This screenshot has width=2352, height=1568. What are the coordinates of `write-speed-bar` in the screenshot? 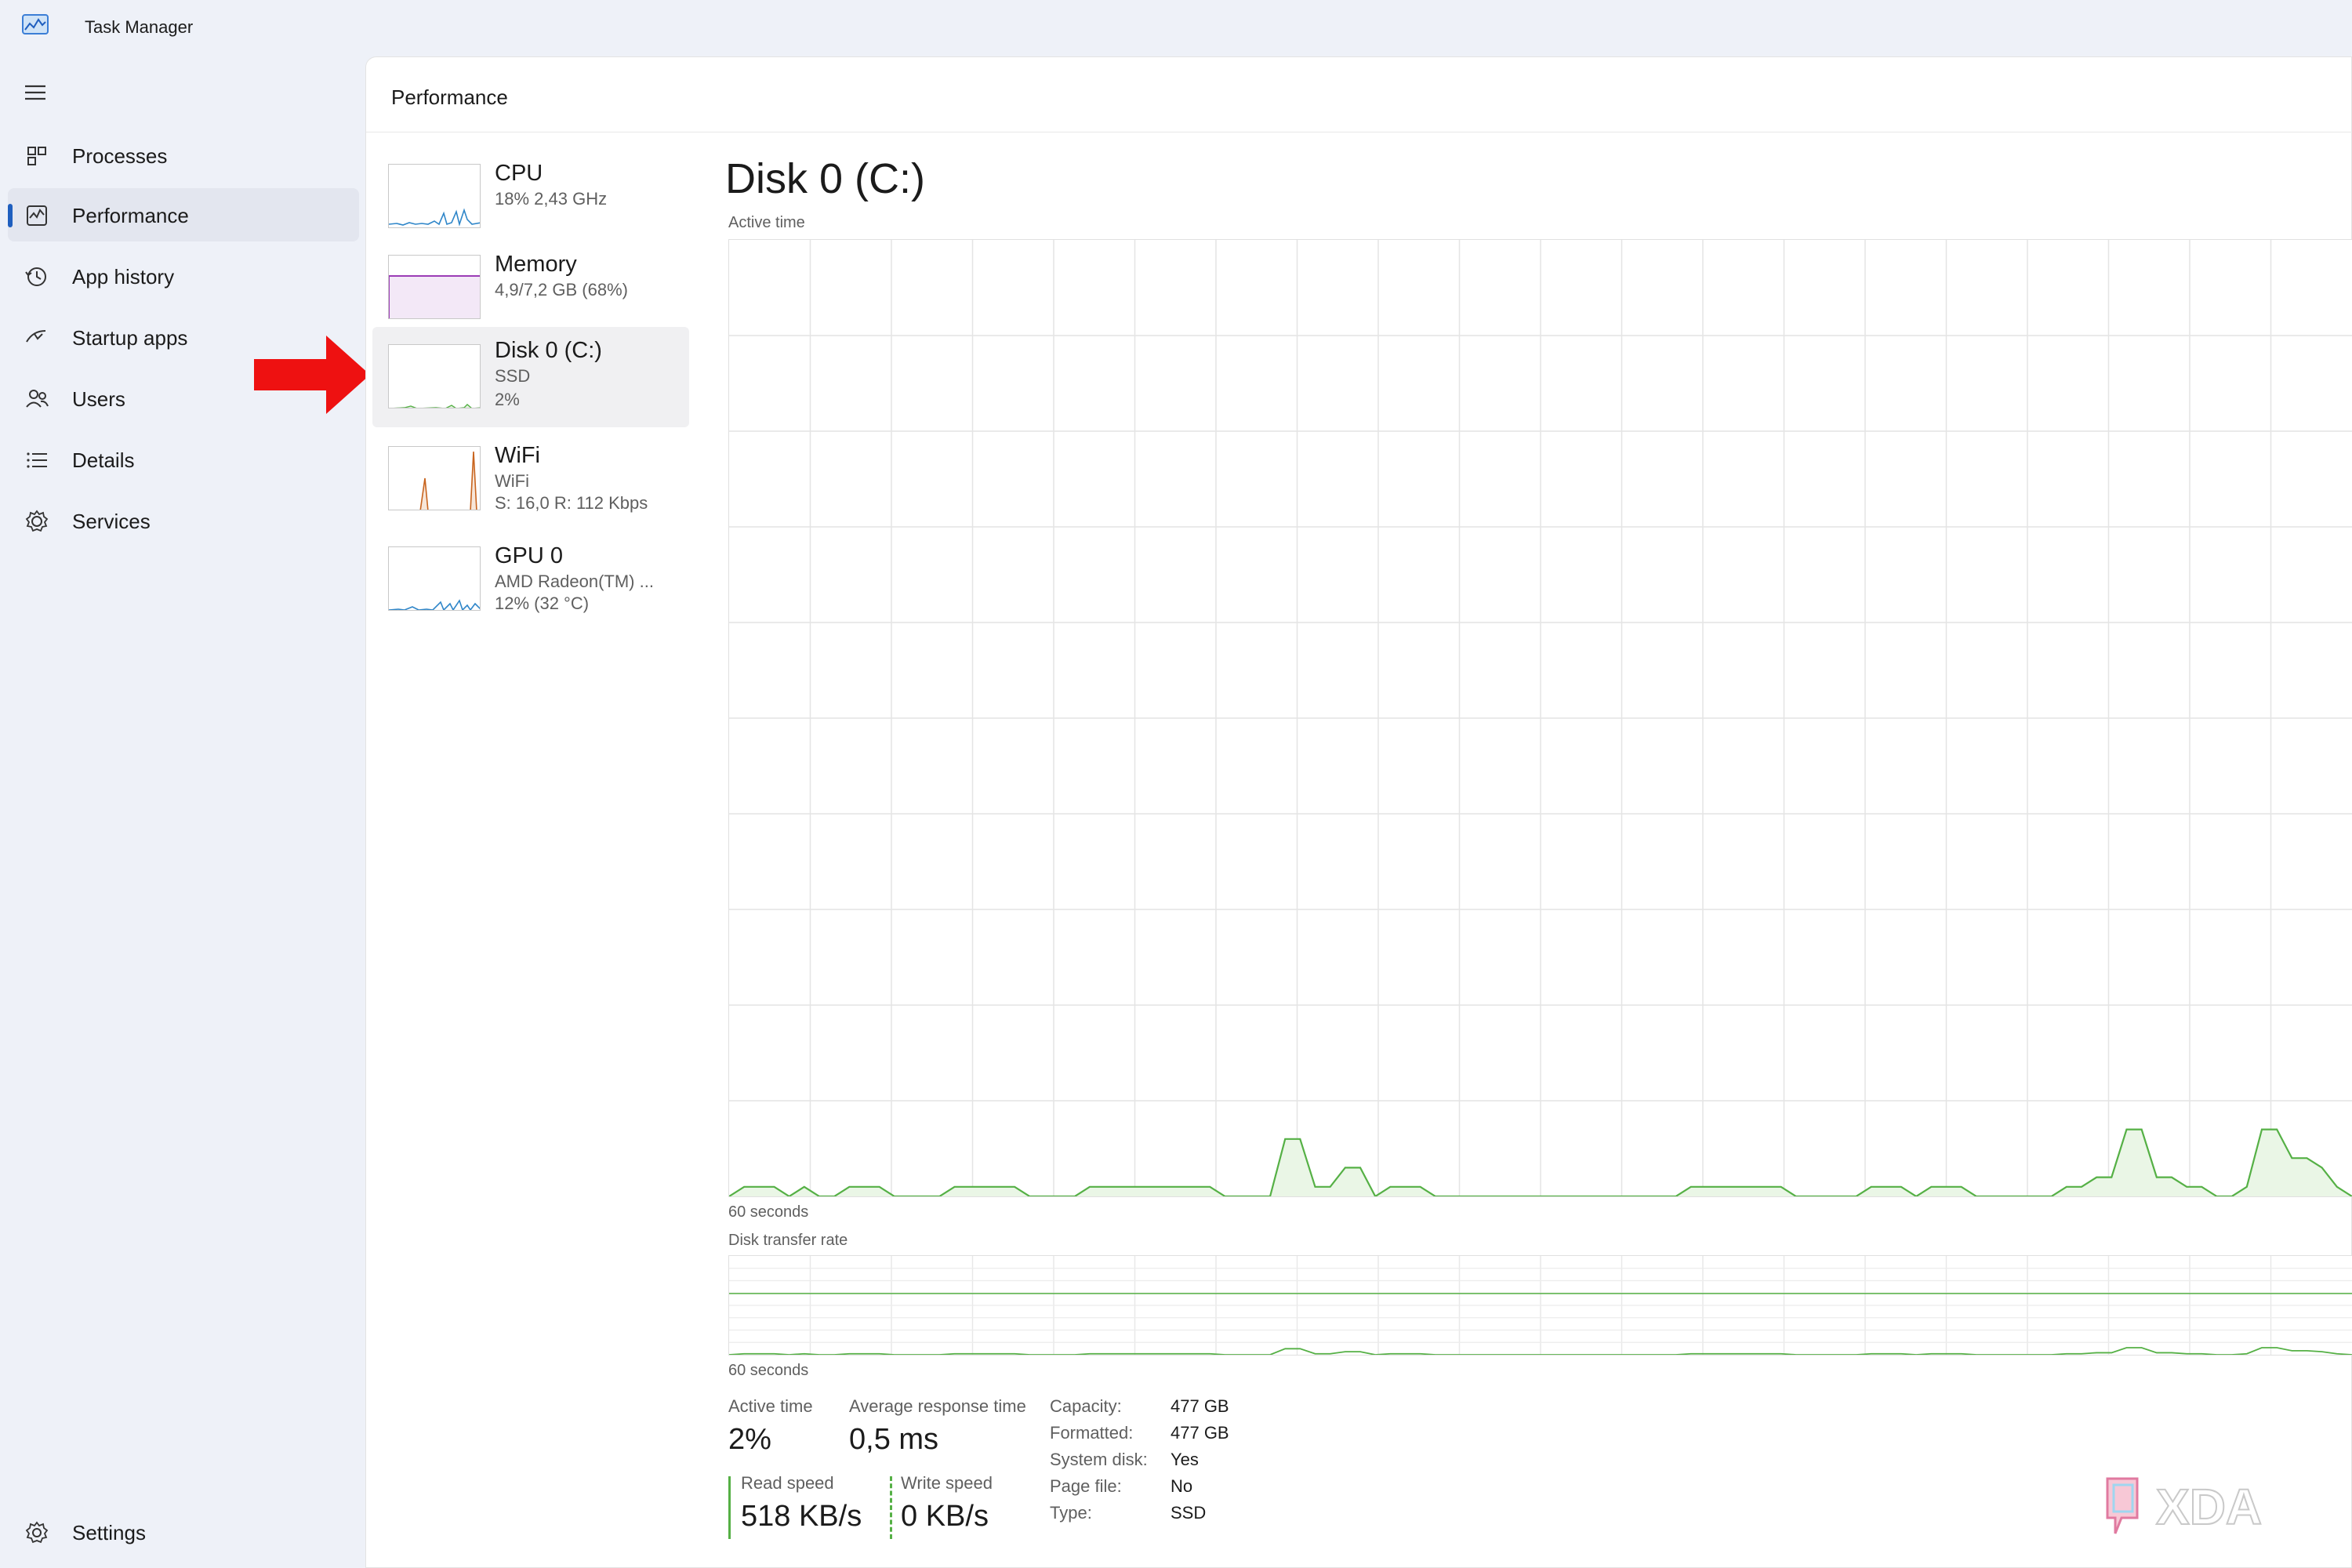 It's located at (891, 1507).